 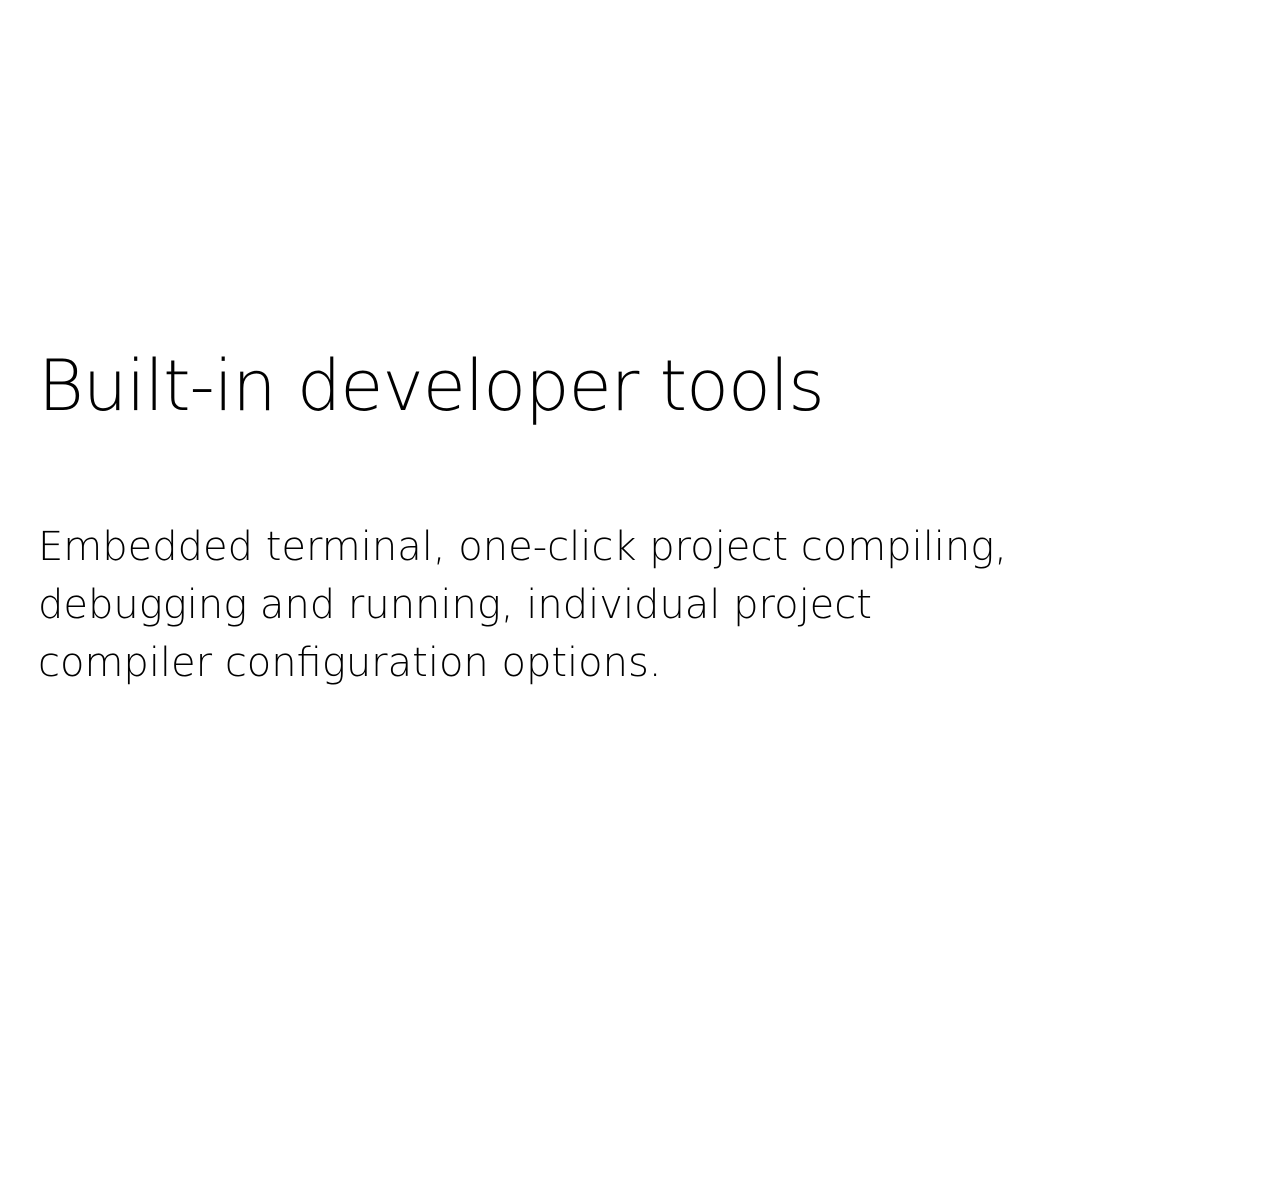 What do you see at coordinates (431, 386) in the screenshot?
I see `feature-title: Built-in developer tools` at bounding box center [431, 386].